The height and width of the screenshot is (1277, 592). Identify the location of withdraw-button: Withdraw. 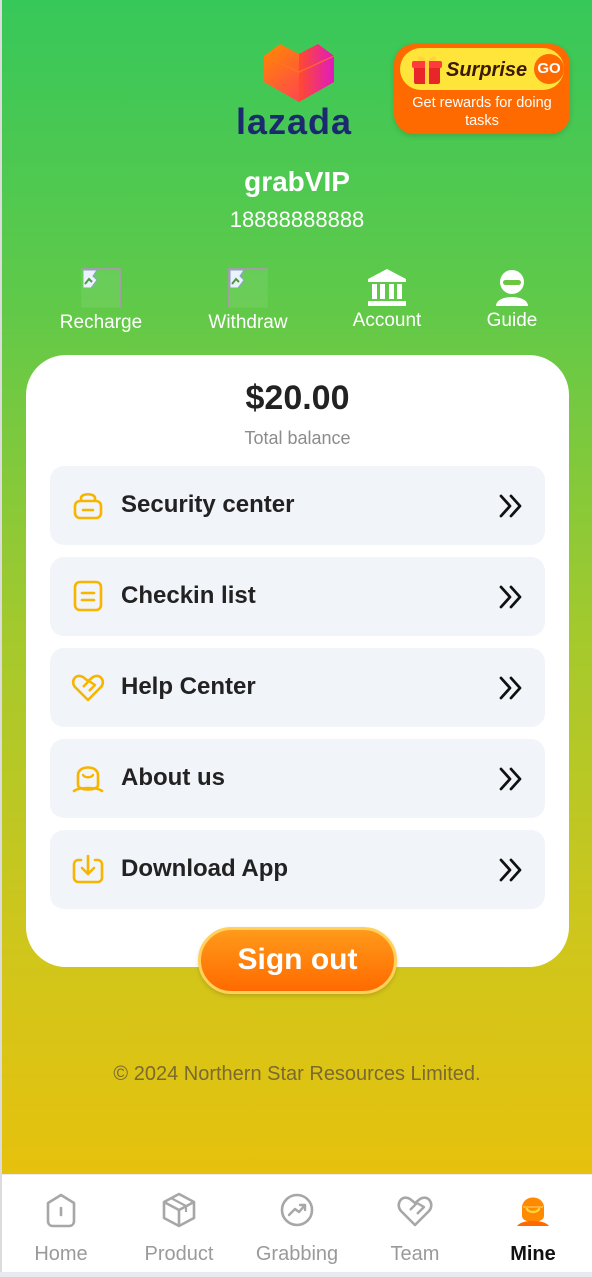
(248, 300).